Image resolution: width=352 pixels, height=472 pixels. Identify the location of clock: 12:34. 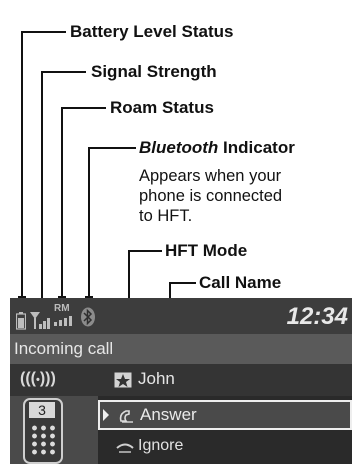
(317, 316).